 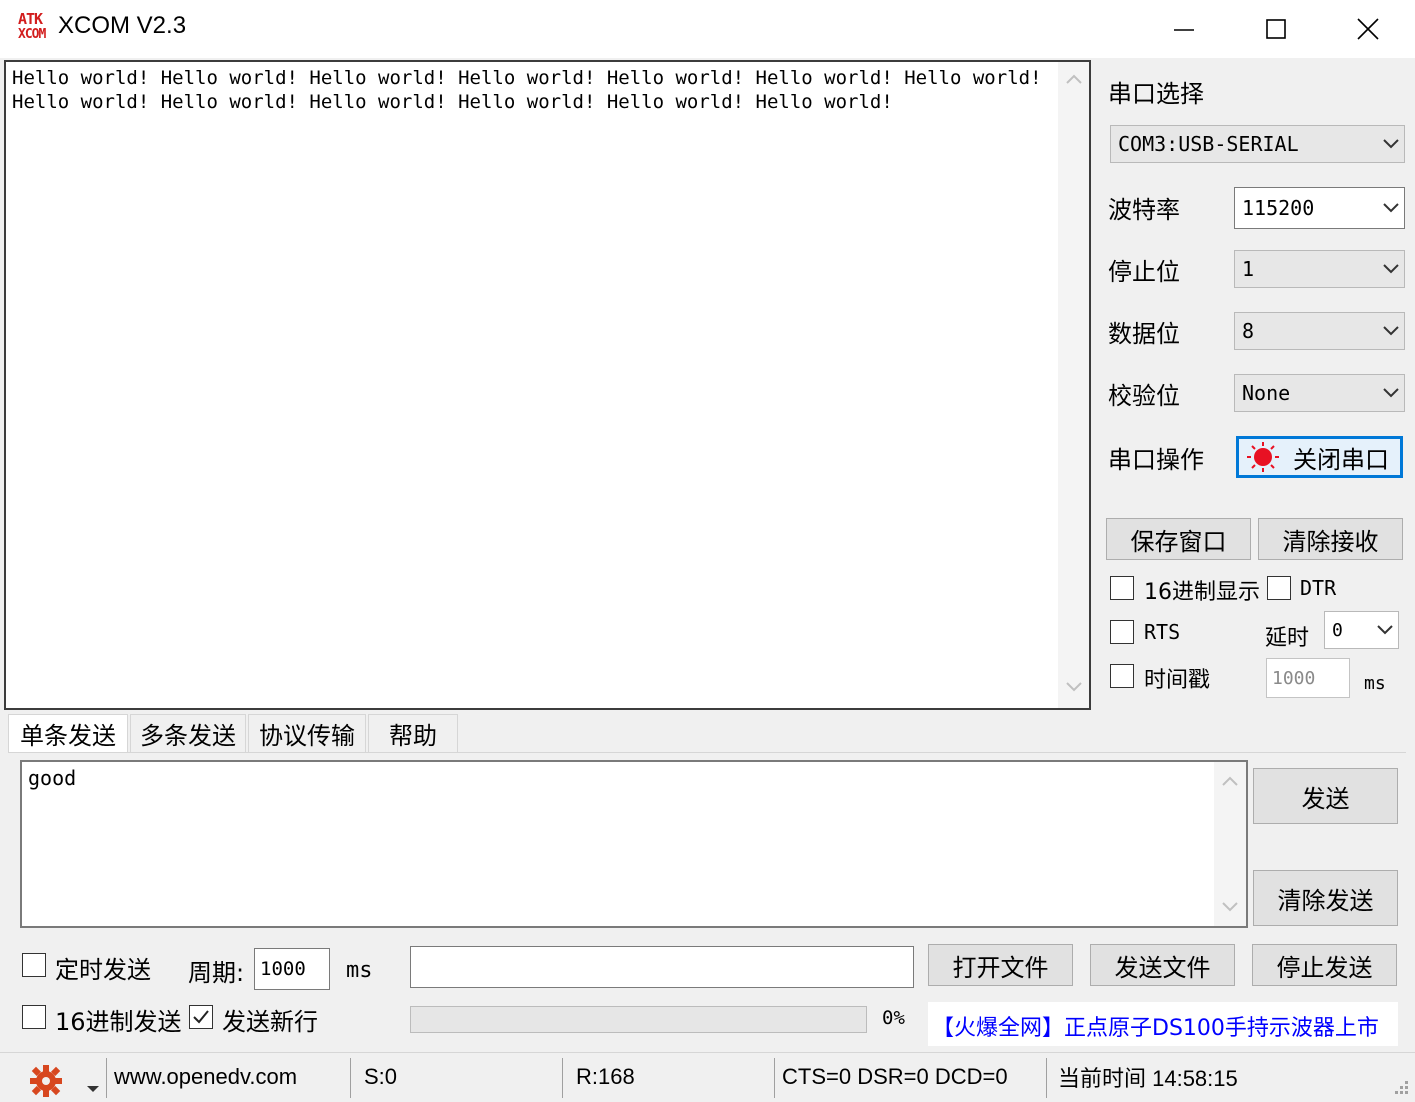 What do you see at coordinates (634, 844) in the screenshot?
I see `send-input: good` at bounding box center [634, 844].